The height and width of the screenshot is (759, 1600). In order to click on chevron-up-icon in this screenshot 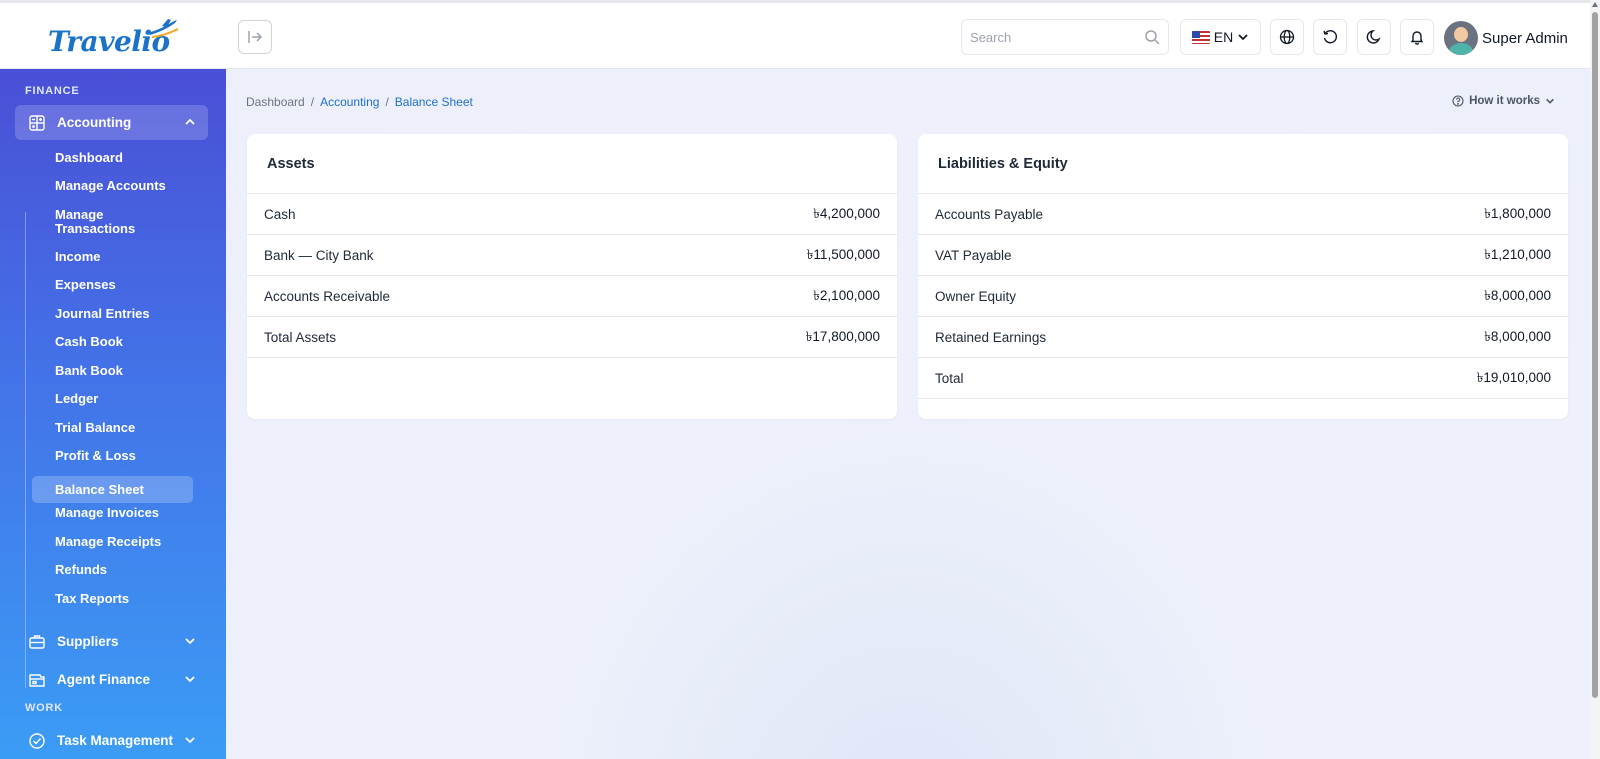, I will do `click(190, 121)`.